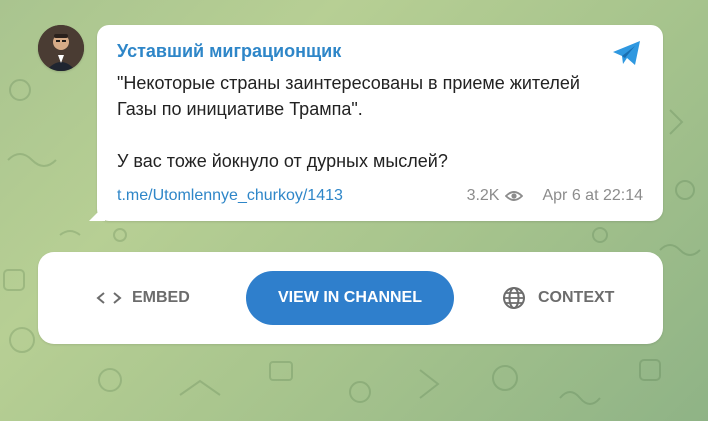  I want to click on message-line-2: Газы по инициативе Трампа"., so click(240, 109).